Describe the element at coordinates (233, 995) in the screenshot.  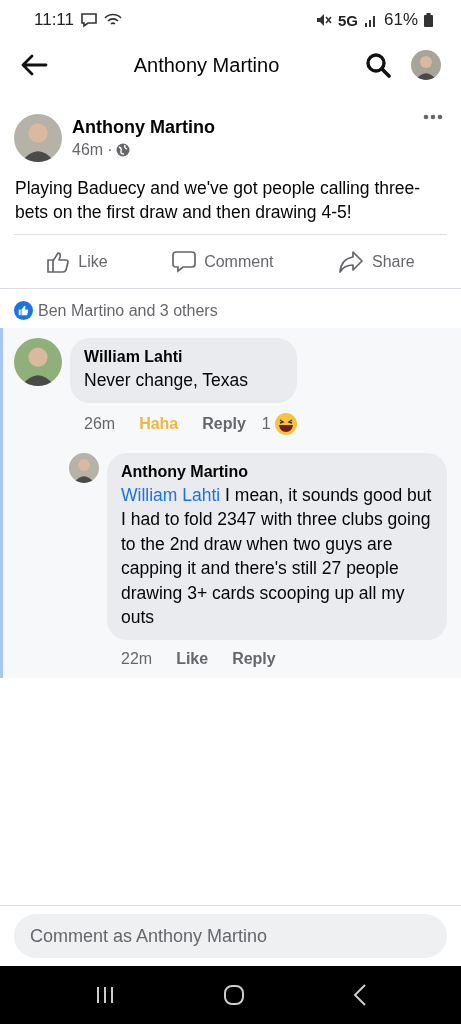
I see `home-icon` at that location.